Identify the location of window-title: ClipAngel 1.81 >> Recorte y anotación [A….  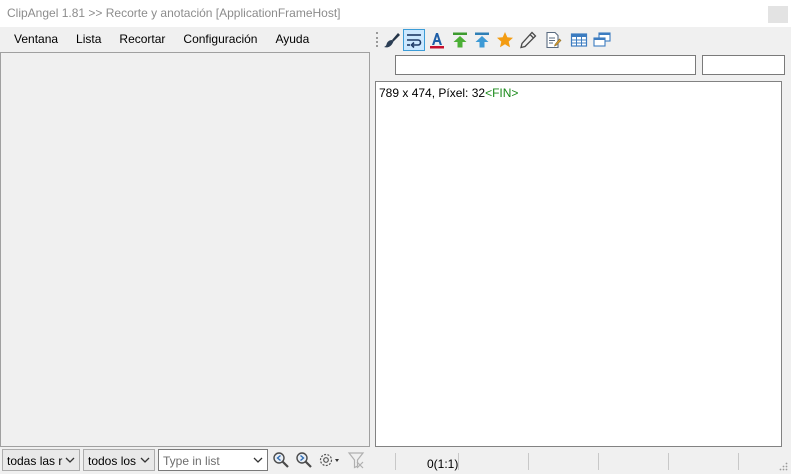
(174, 13).